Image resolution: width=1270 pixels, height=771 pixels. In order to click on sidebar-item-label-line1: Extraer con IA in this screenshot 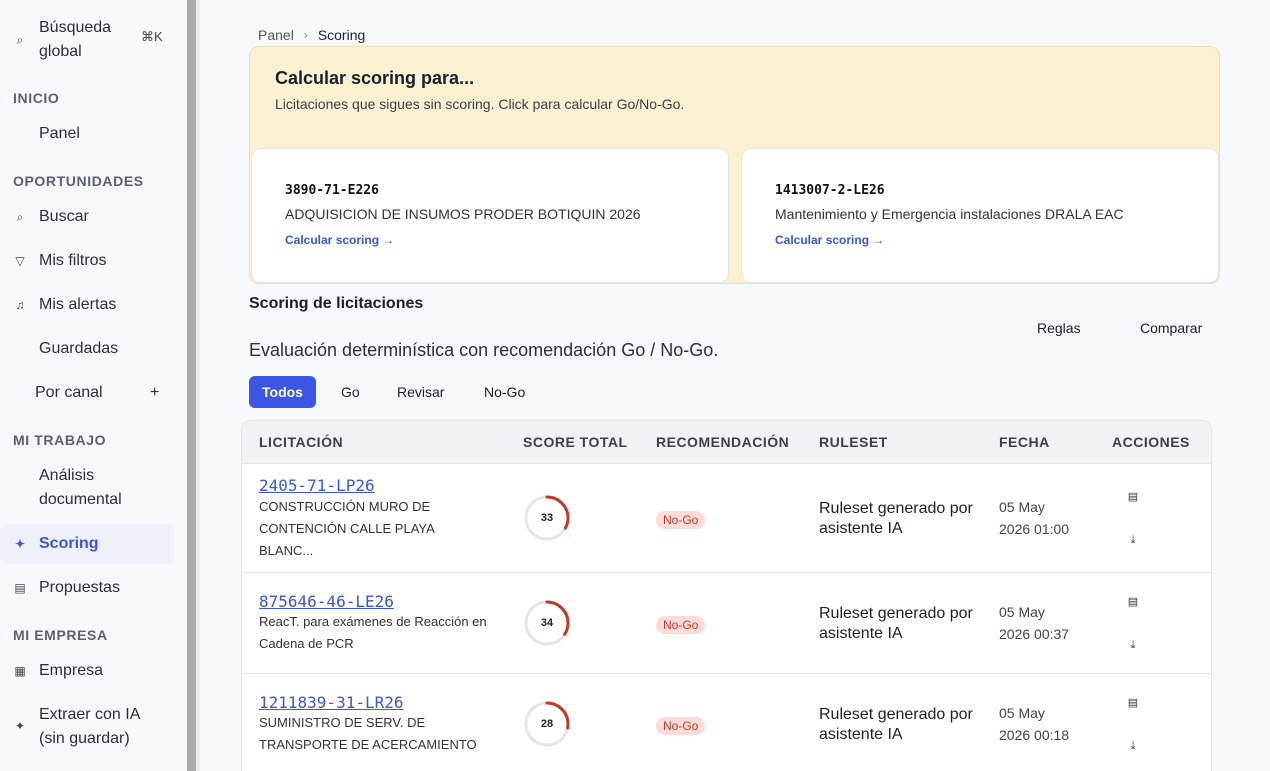, I will do `click(90, 714)`.